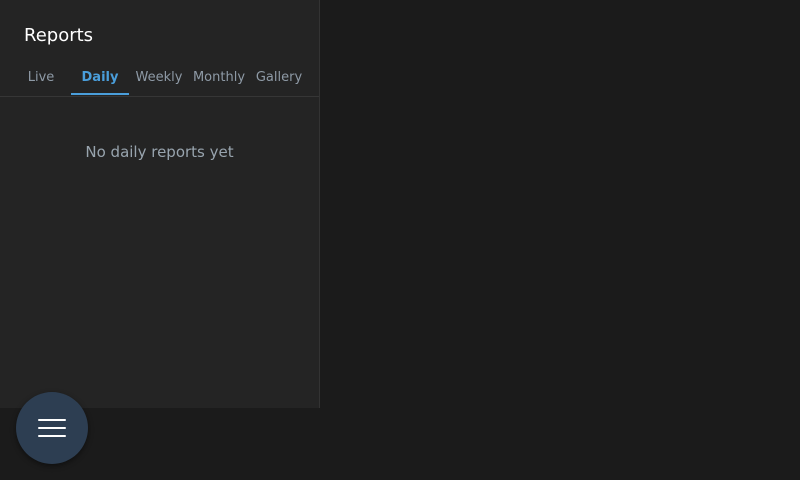 Image resolution: width=800 pixels, height=480 pixels. What do you see at coordinates (59, 35) in the screenshot?
I see `page-title: Reports` at bounding box center [59, 35].